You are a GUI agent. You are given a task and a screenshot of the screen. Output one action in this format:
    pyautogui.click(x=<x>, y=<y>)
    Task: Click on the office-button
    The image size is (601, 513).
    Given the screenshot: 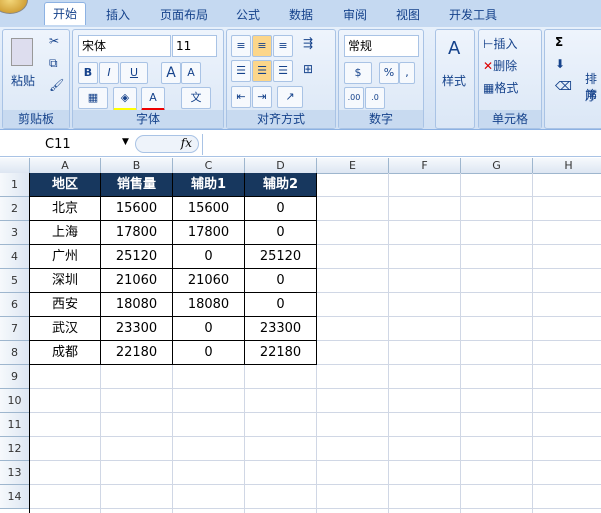 What is the action you would take?
    pyautogui.click(x=14, y=7)
    